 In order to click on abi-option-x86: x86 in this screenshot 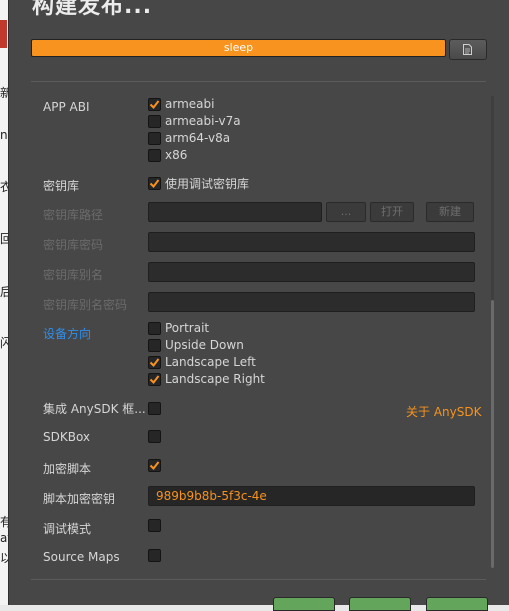, I will do `click(167, 155)`.